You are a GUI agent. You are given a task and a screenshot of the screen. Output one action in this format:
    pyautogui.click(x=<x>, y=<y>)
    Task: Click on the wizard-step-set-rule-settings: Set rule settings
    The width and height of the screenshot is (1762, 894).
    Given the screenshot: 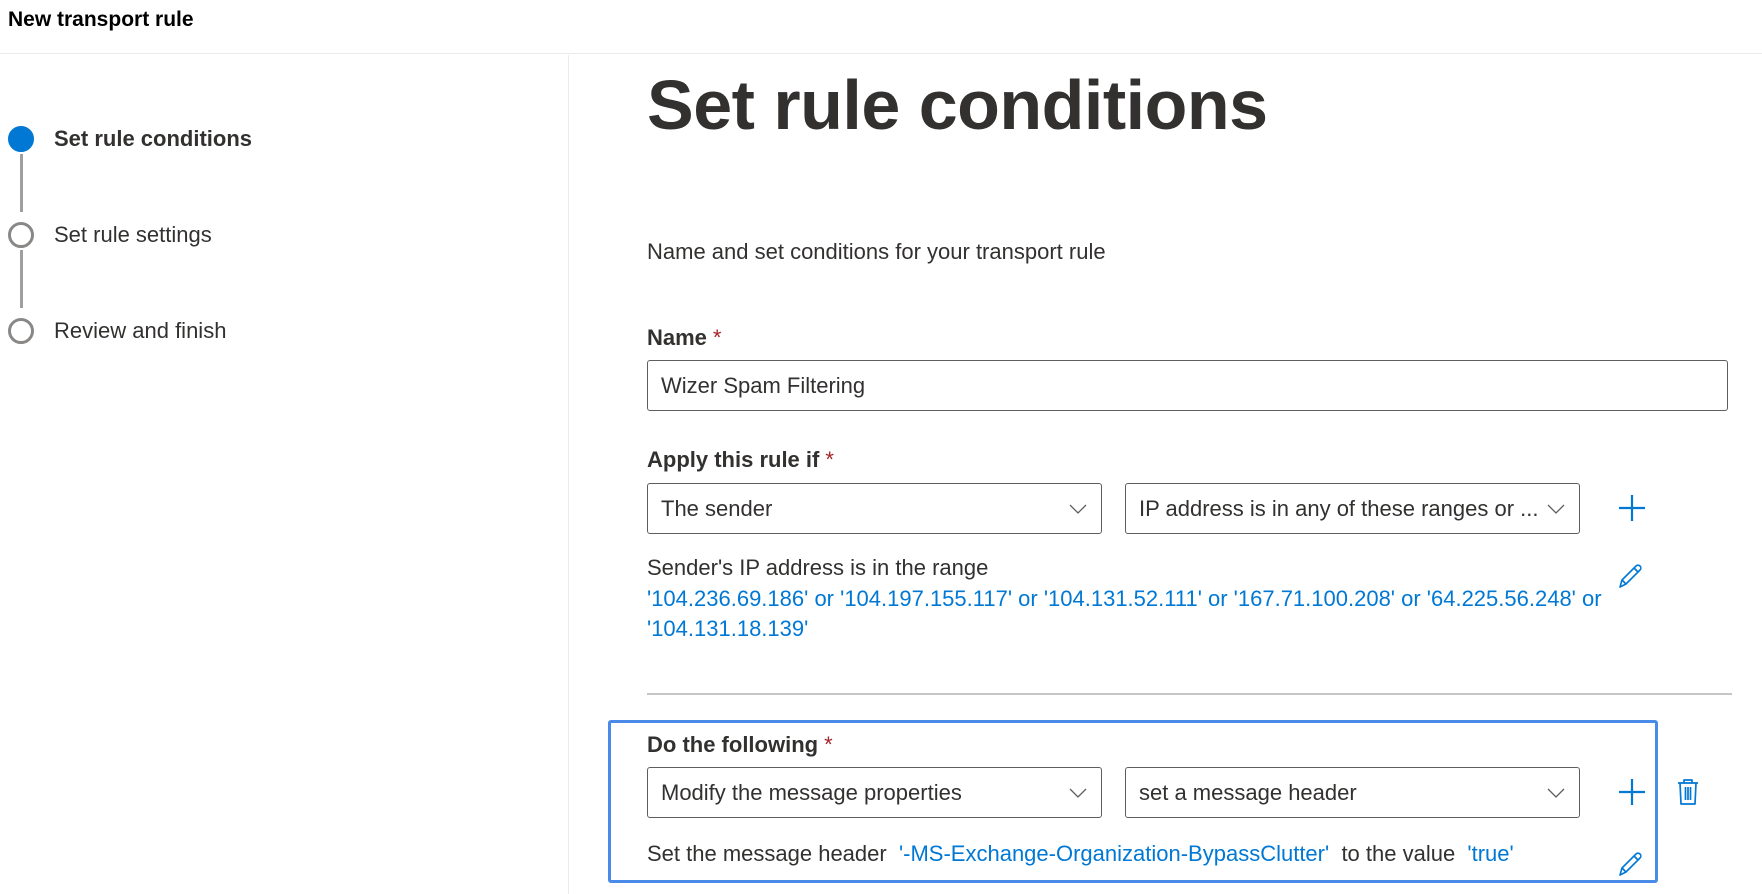 What is the action you would take?
    pyautogui.click(x=110, y=235)
    